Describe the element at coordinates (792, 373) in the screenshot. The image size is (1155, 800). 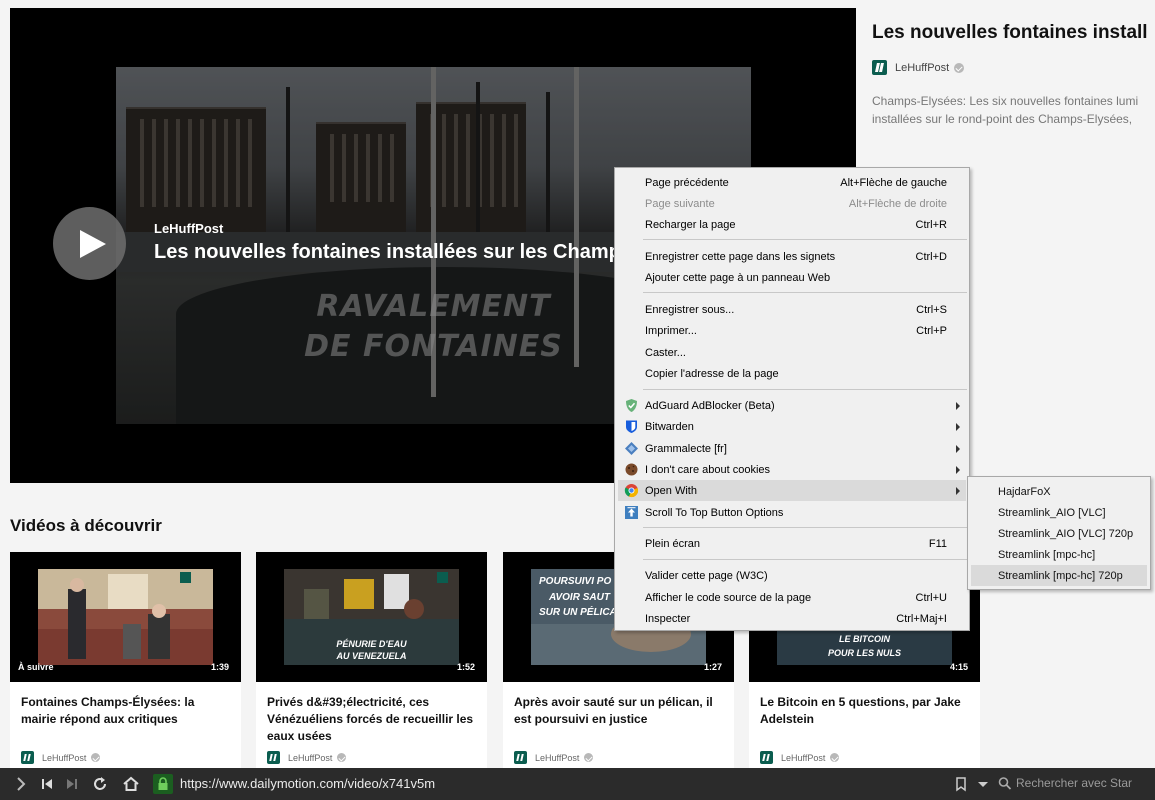
I see `menu-item-copy-address: Copier l'adresse de la page` at that location.